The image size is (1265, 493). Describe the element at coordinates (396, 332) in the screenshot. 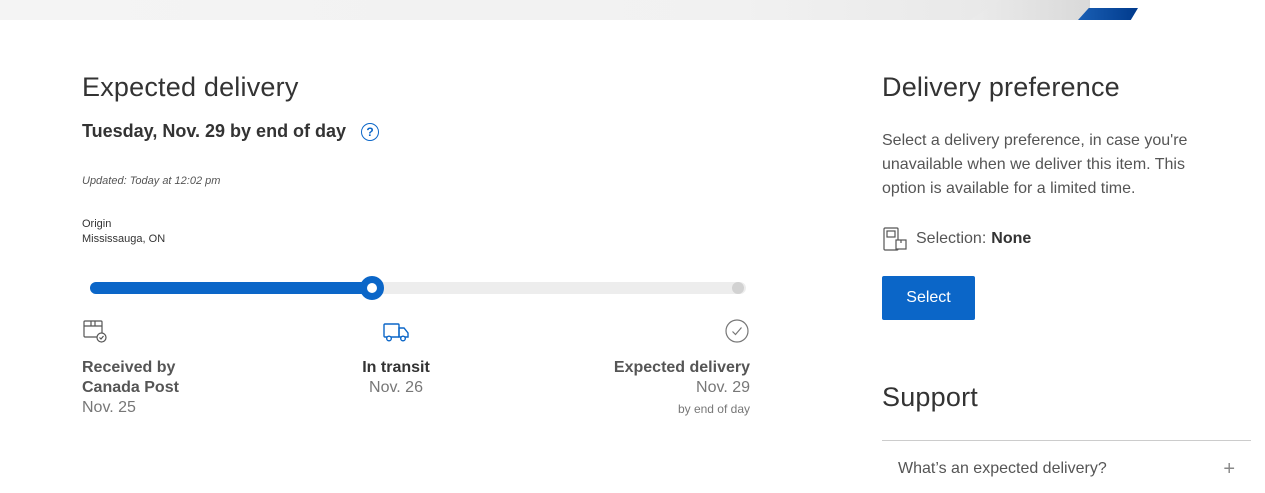

I see `truck-icon` at that location.